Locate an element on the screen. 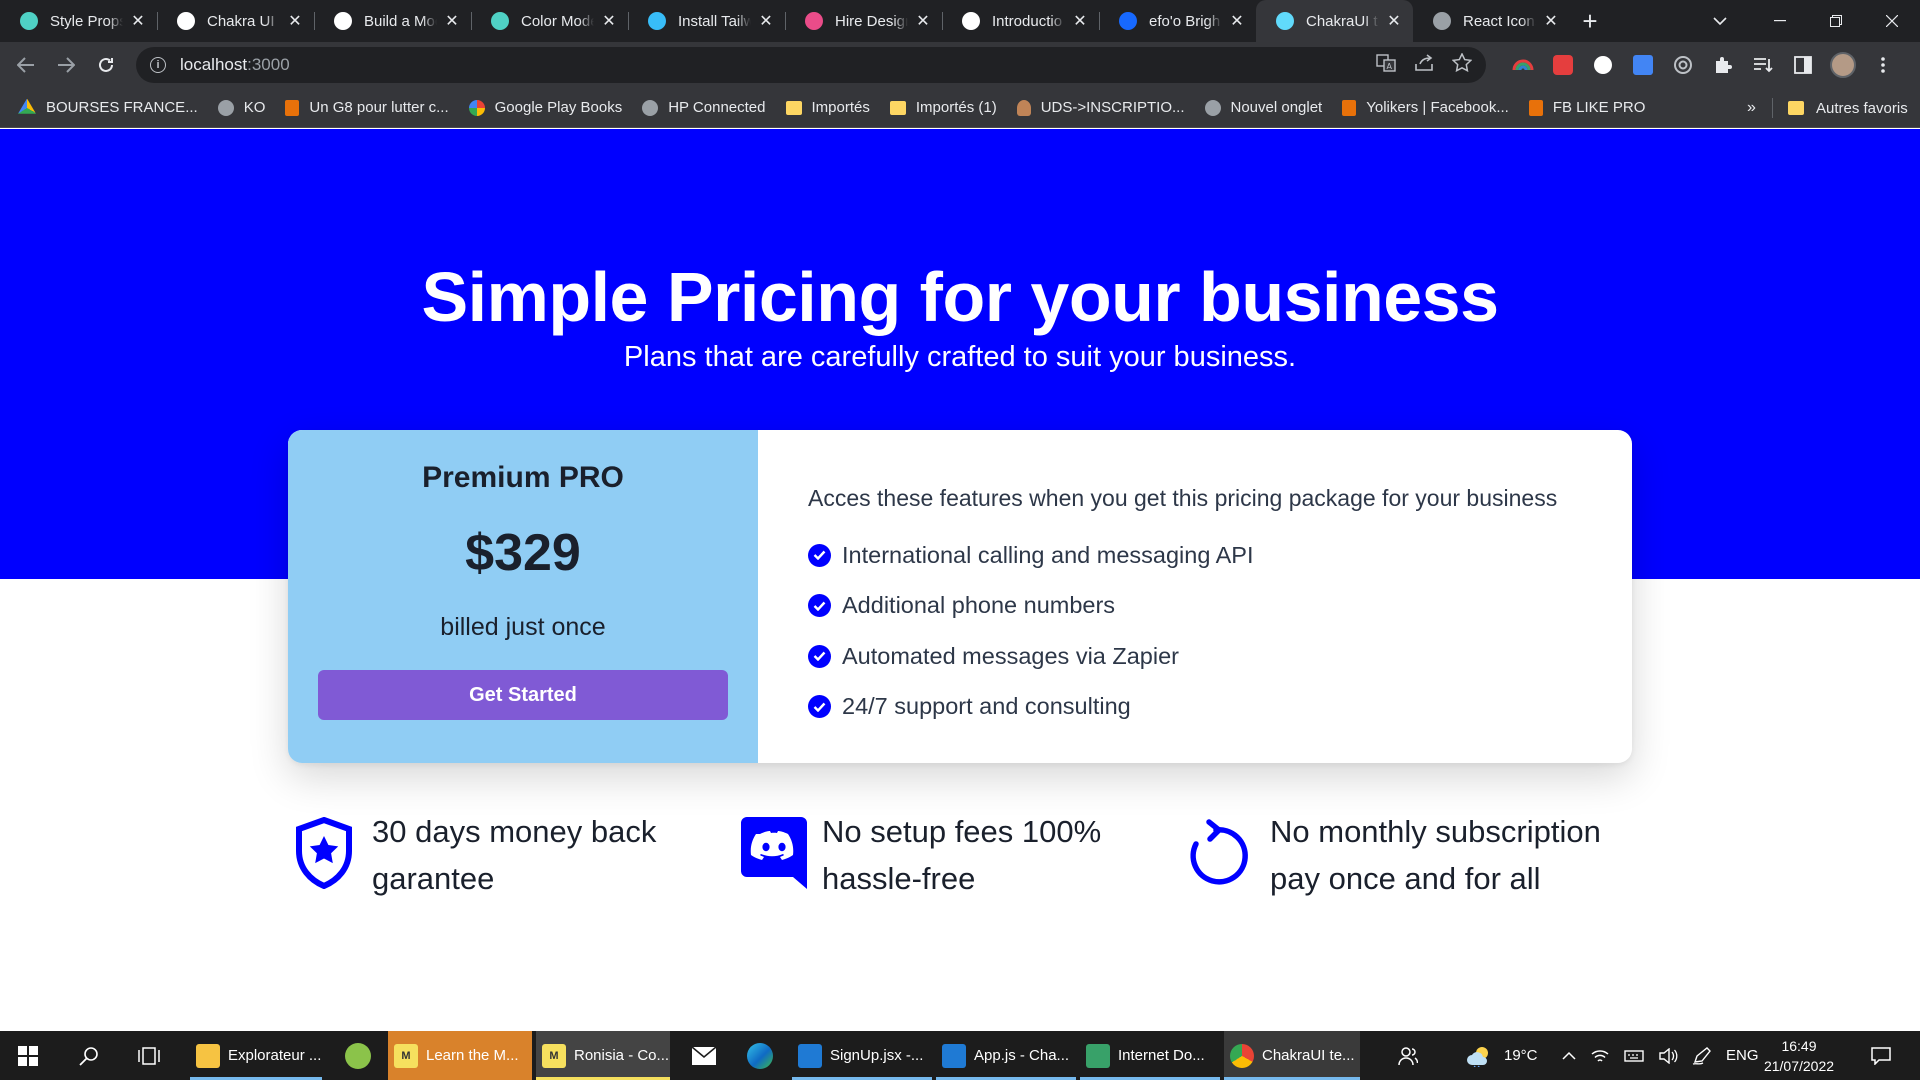 This screenshot has width=1920, height=1080. browser-toolbar: i localhost:3000 A is located at coordinates (960, 65).